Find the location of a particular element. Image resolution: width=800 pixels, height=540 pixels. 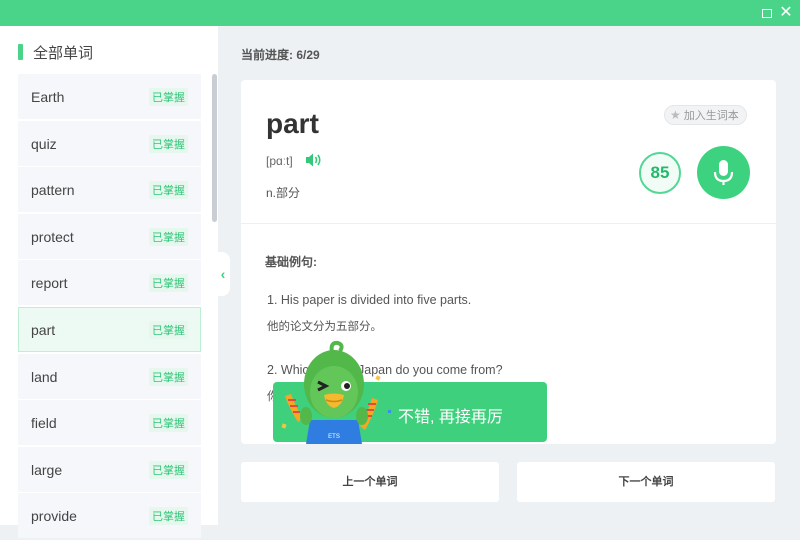

word-label: Earth is located at coordinates (48, 97).